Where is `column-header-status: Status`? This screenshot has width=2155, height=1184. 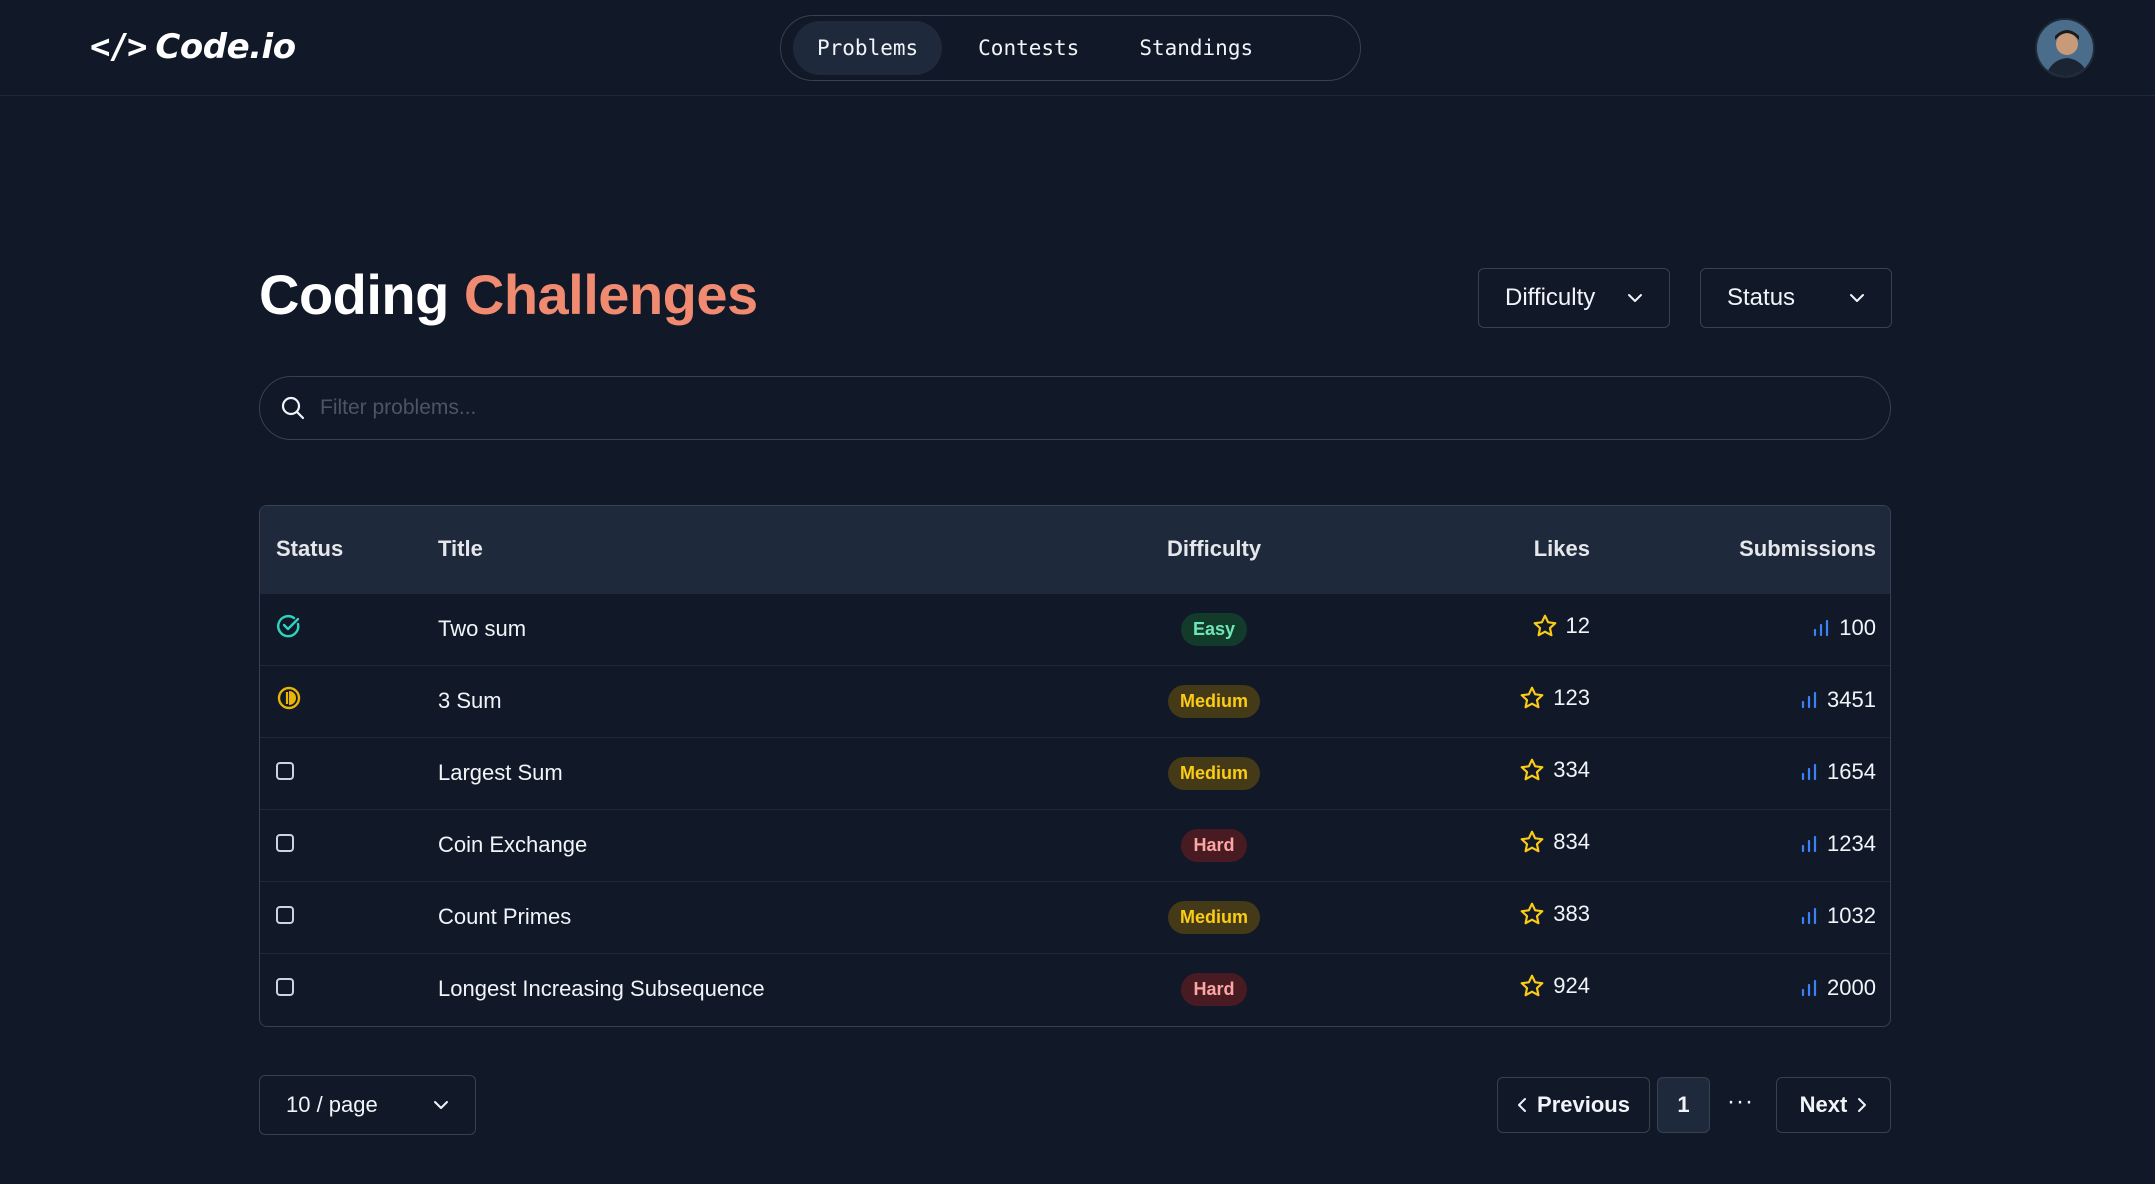
column-header-status: Status is located at coordinates (349, 549).